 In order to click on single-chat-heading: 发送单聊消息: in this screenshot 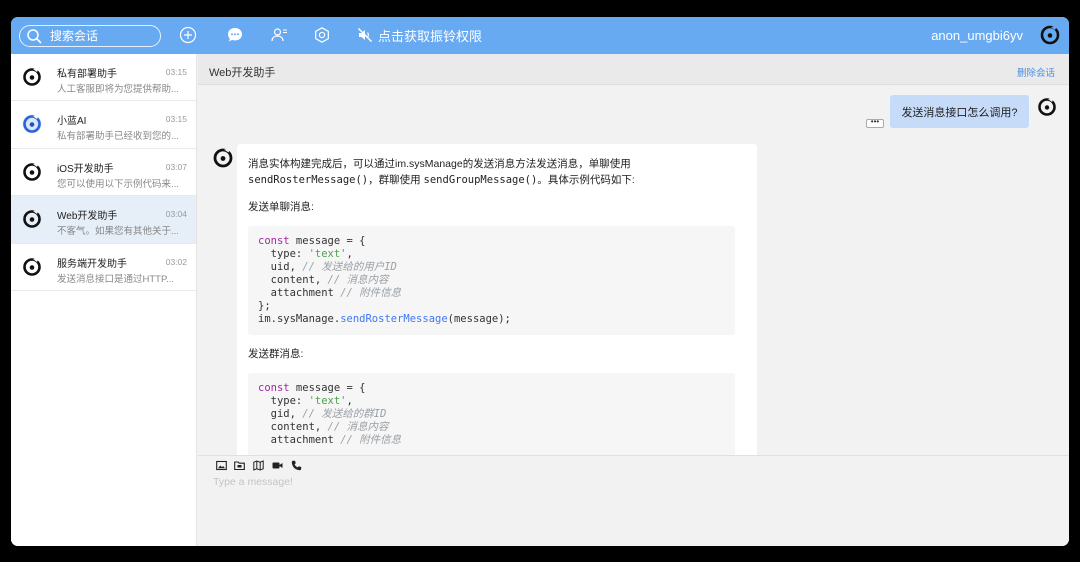, I will do `click(281, 207)`.